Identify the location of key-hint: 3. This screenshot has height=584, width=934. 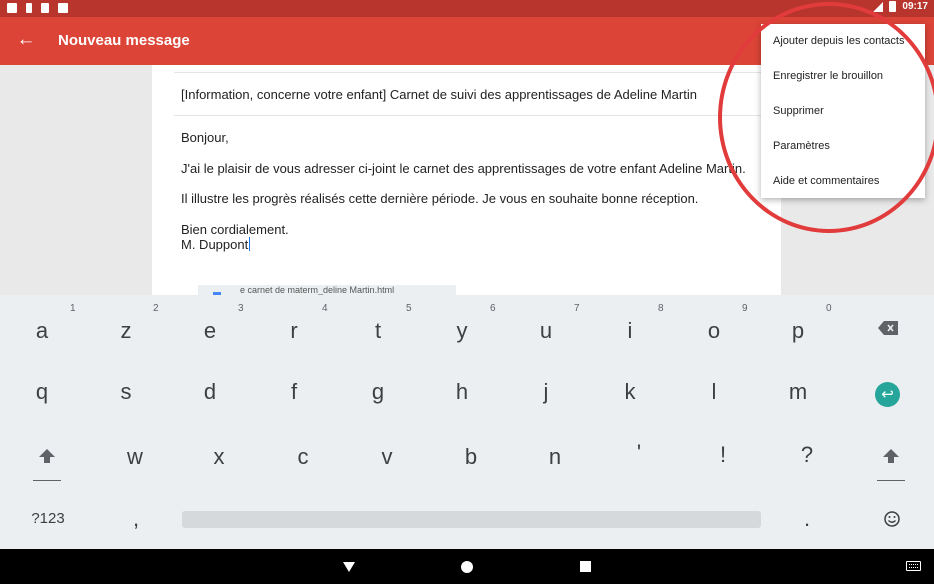
(241, 308).